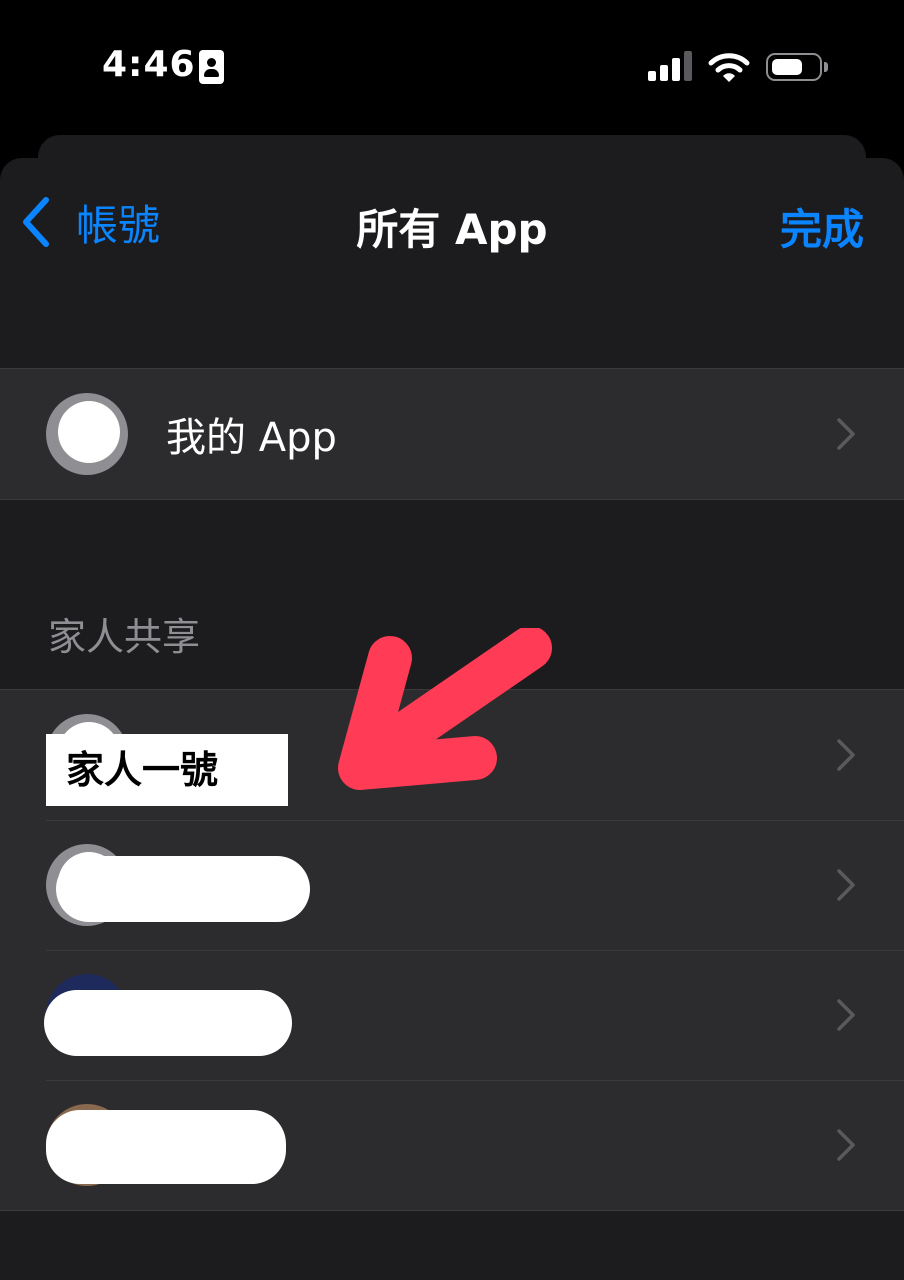 The height and width of the screenshot is (1280, 904). I want to click on my-apps-row: 我的 App, so click(452, 434).